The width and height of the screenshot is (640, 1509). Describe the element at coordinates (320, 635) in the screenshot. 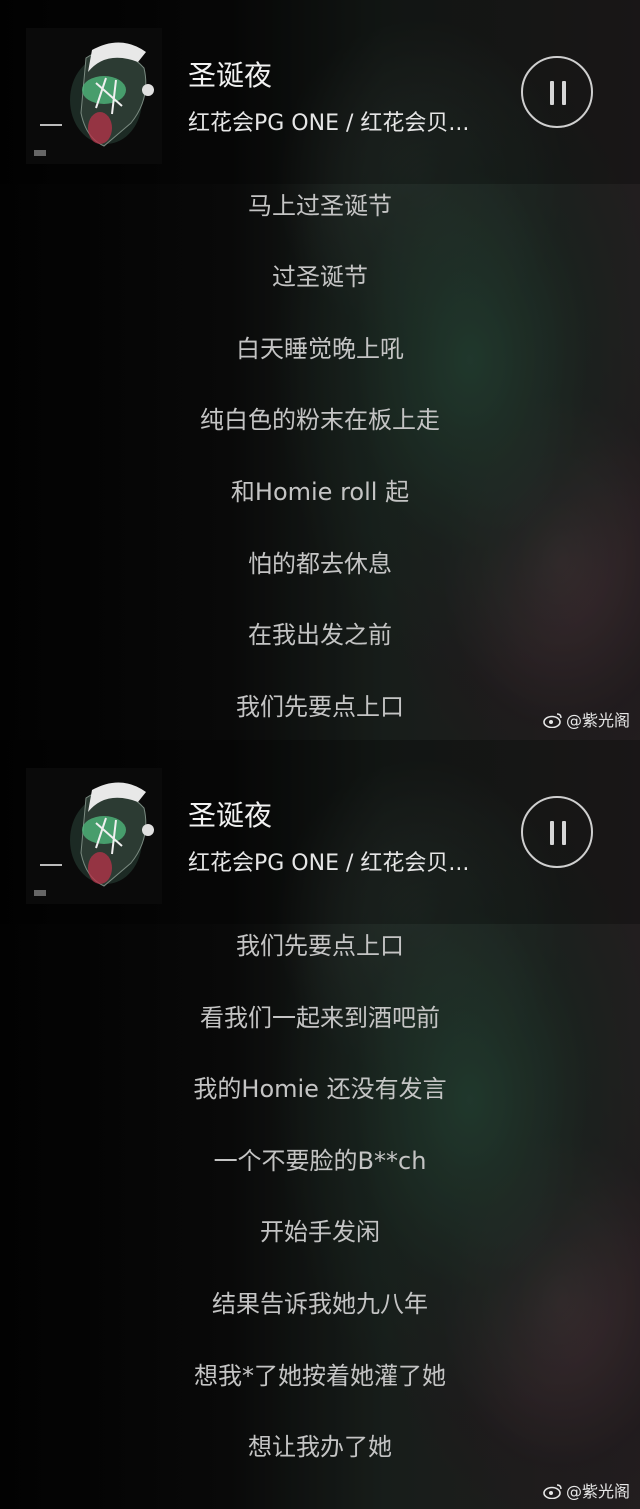

I see `lyric-line: 在我出发之前` at that location.